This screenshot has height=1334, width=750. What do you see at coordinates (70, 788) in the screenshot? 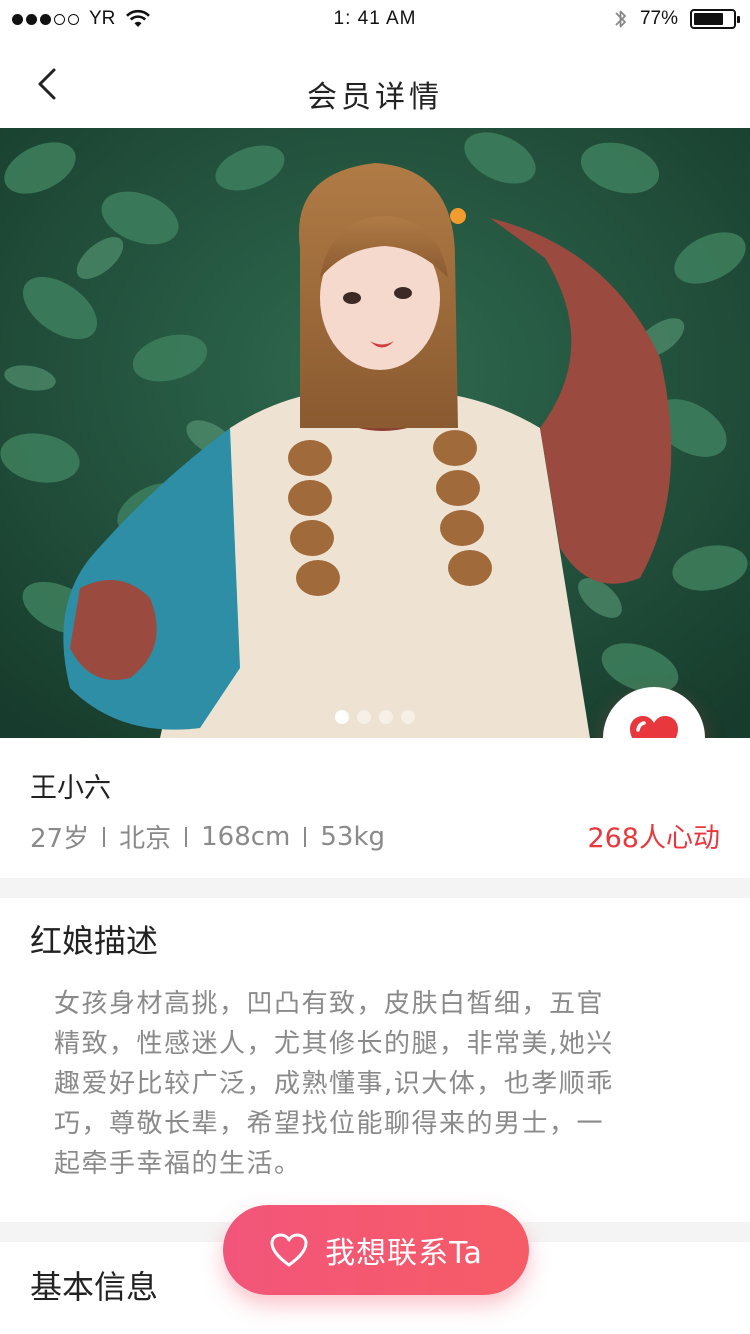
I see `member-name: 王小六` at bounding box center [70, 788].